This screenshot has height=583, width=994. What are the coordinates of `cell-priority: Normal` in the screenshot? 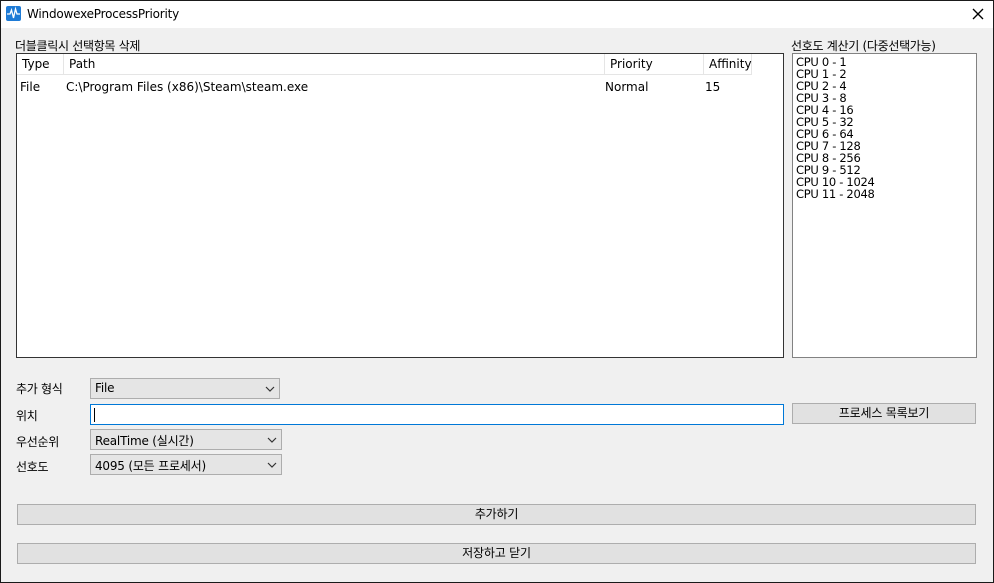 It's located at (627, 87).